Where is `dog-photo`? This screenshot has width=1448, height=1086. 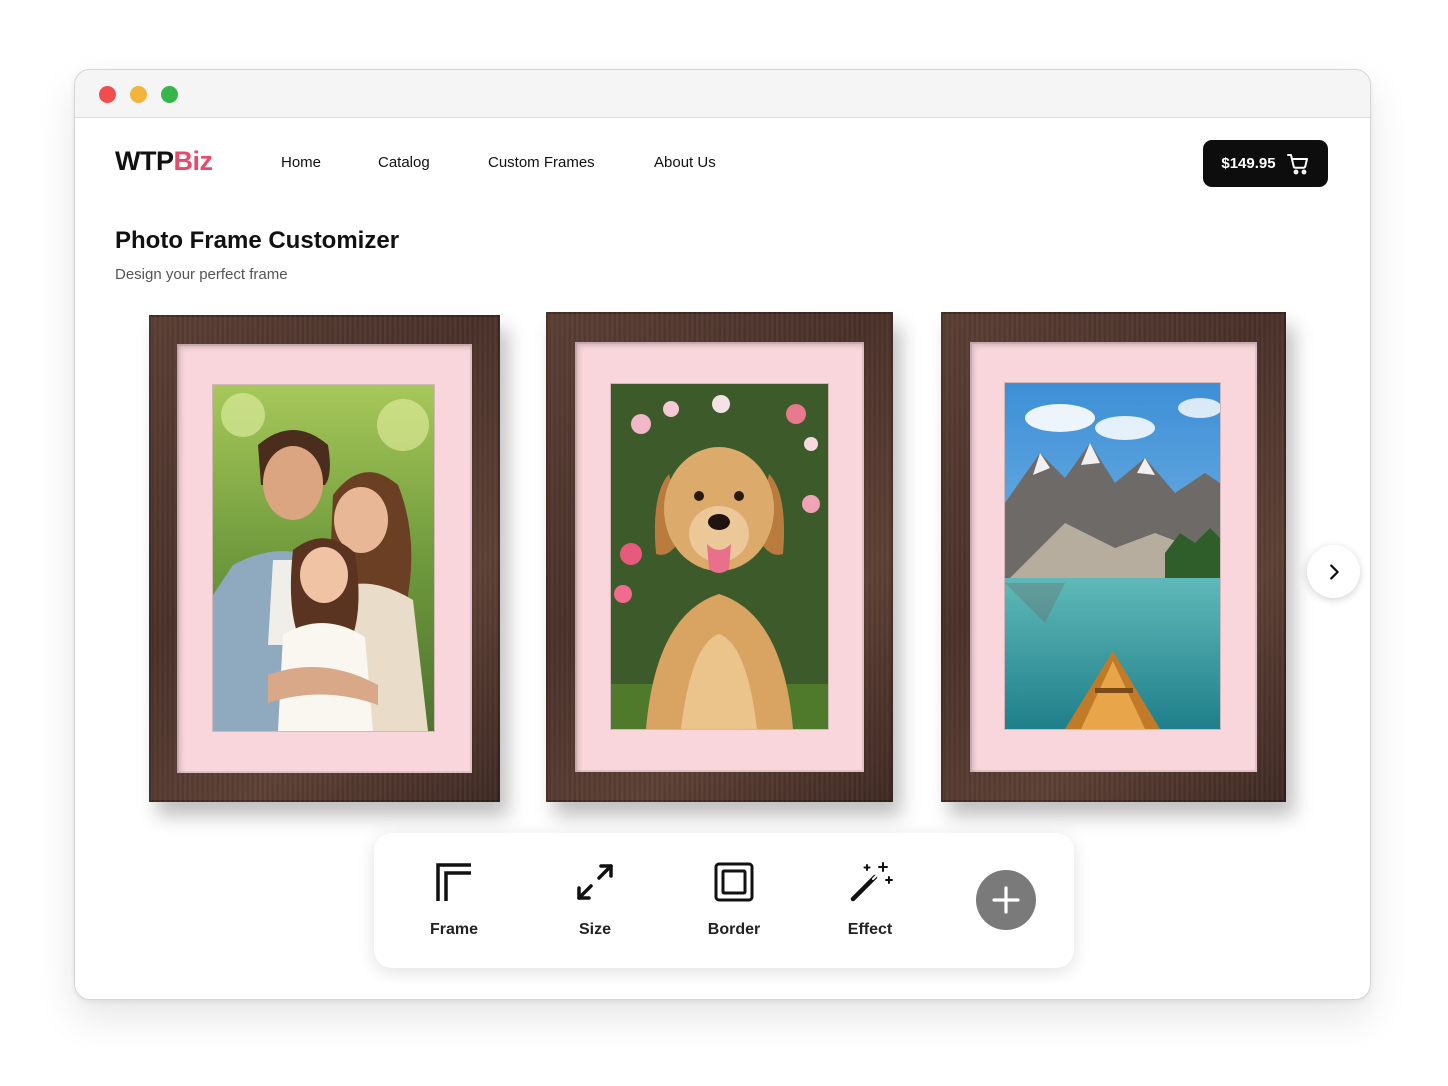 dog-photo is located at coordinates (719, 556).